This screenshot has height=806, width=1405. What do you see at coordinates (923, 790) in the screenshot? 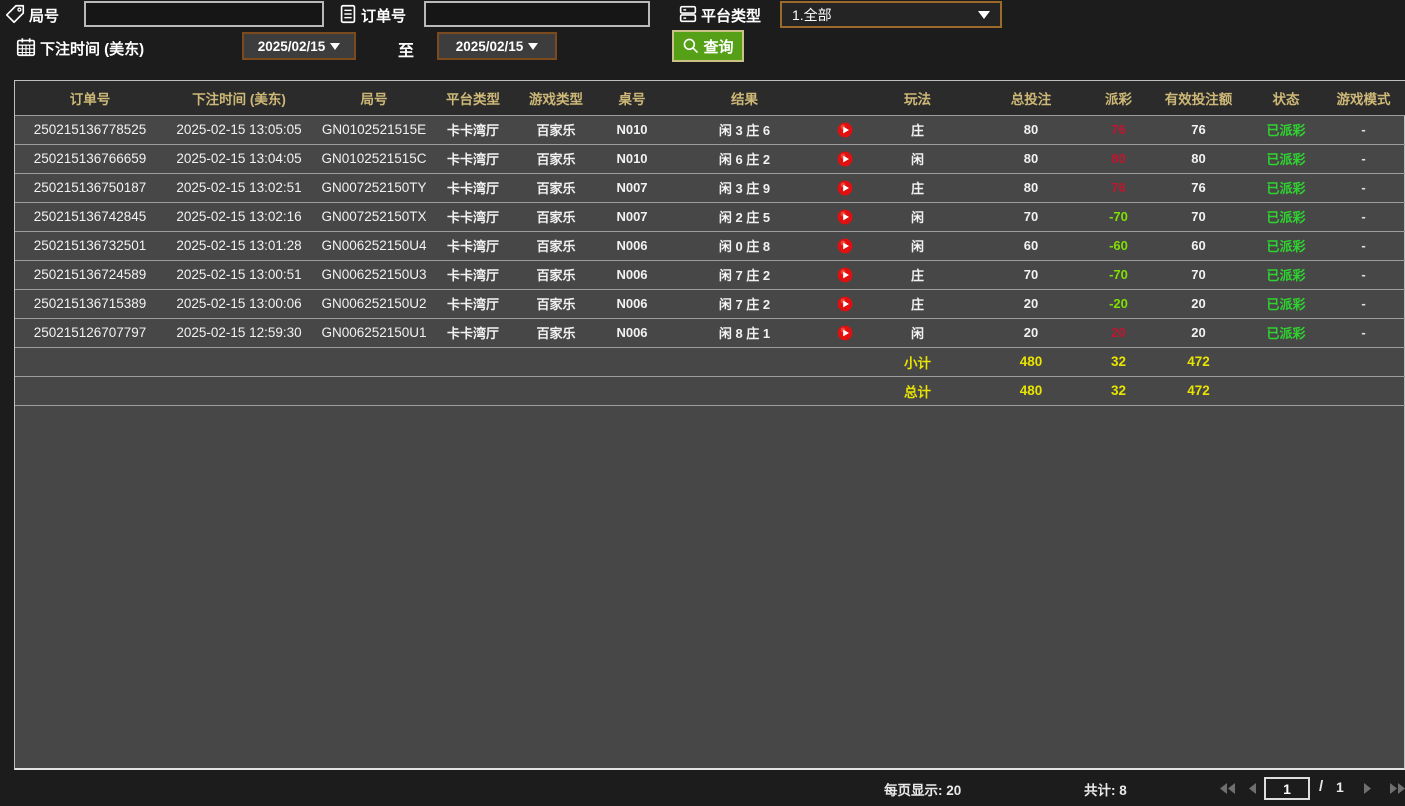
I see `per-page-label: 每页显示: 20` at bounding box center [923, 790].